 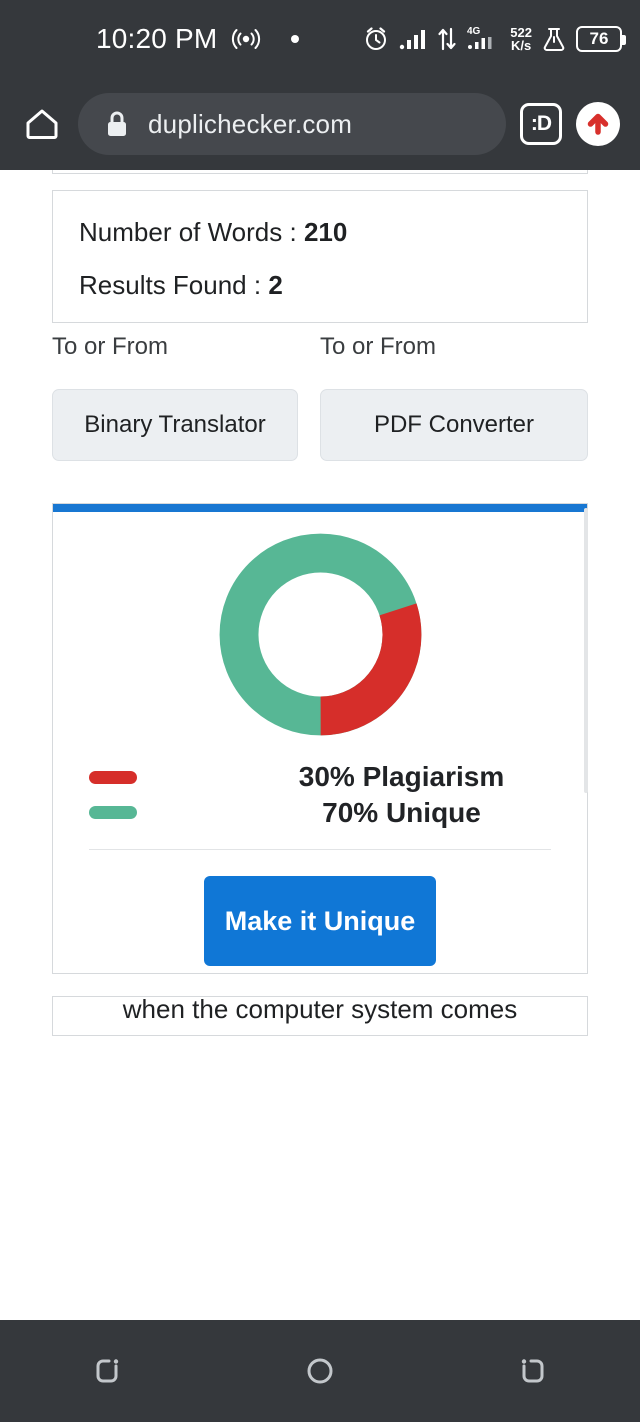 I want to click on stats-card: Number of Words : 210 Results Found : 2, so click(x=320, y=256).